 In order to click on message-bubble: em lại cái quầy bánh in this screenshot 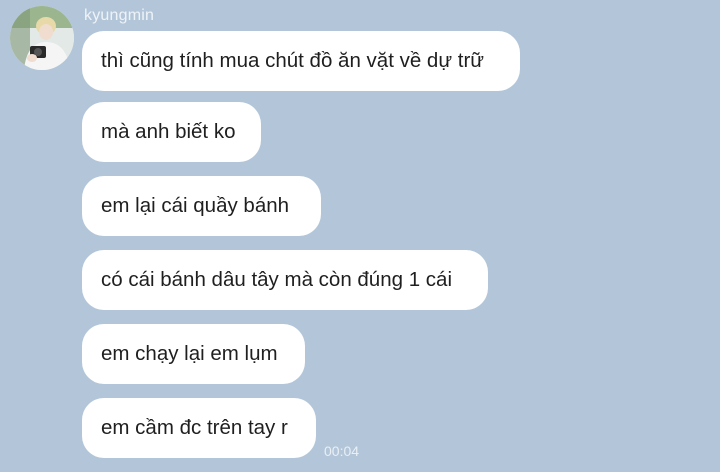, I will do `click(201, 206)`.